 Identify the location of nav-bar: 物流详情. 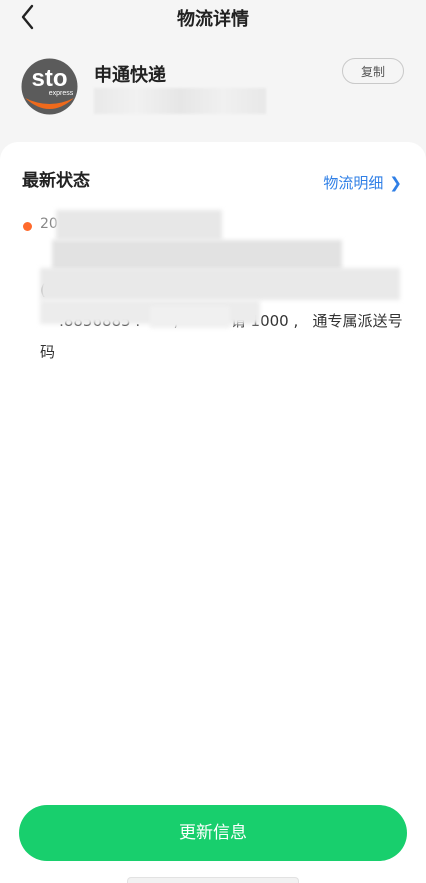
(213, 17).